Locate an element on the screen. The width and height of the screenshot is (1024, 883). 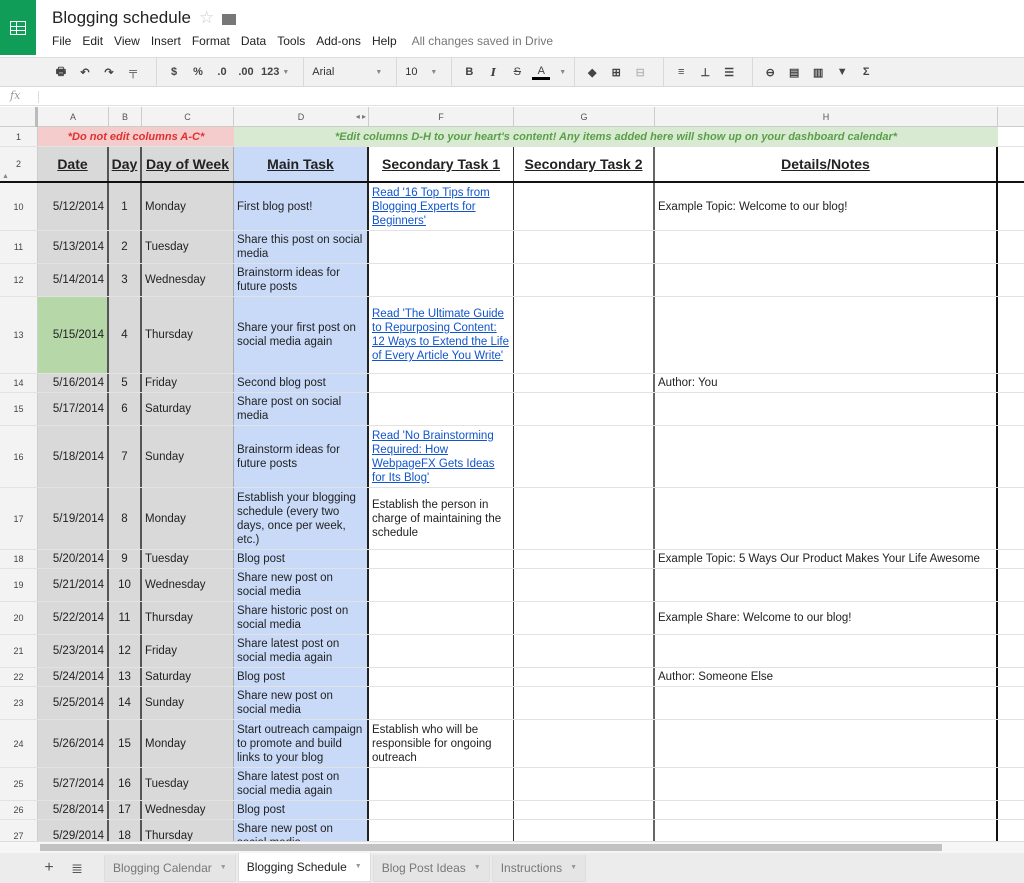
details-notes-cell: Example Share: Welcome to our blog! is located at coordinates (826, 618).